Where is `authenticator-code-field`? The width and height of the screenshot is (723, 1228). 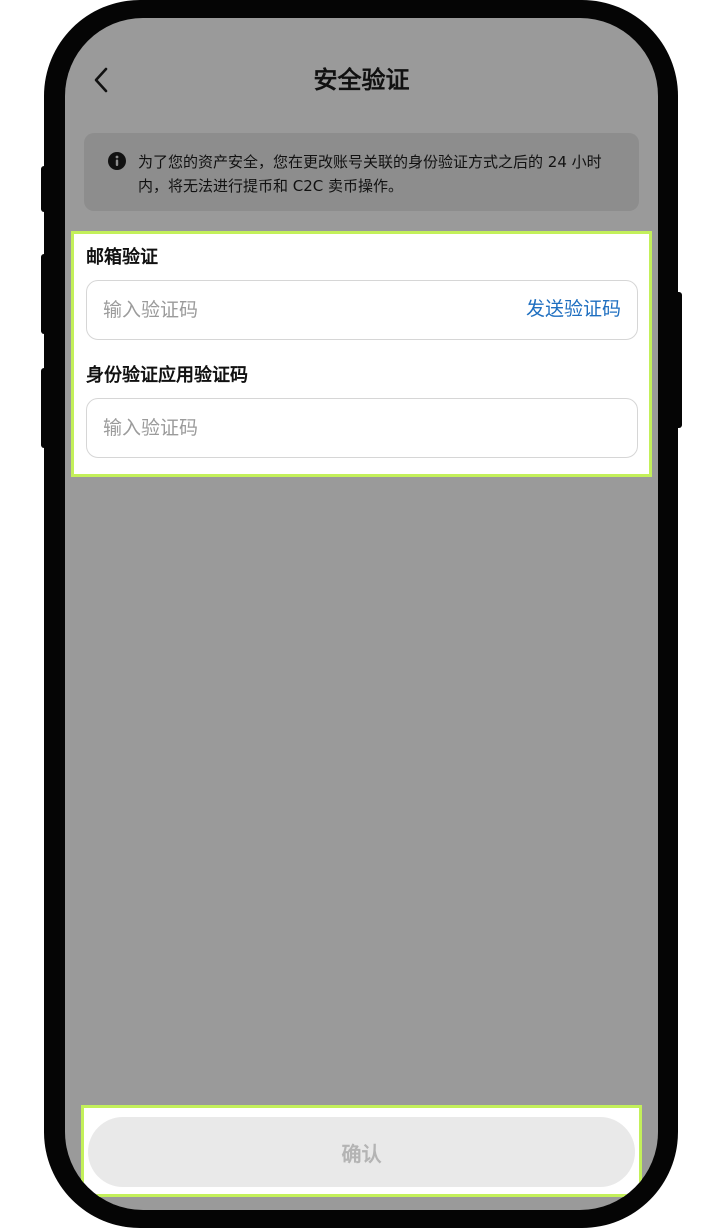
authenticator-code-field is located at coordinates (362, 428).